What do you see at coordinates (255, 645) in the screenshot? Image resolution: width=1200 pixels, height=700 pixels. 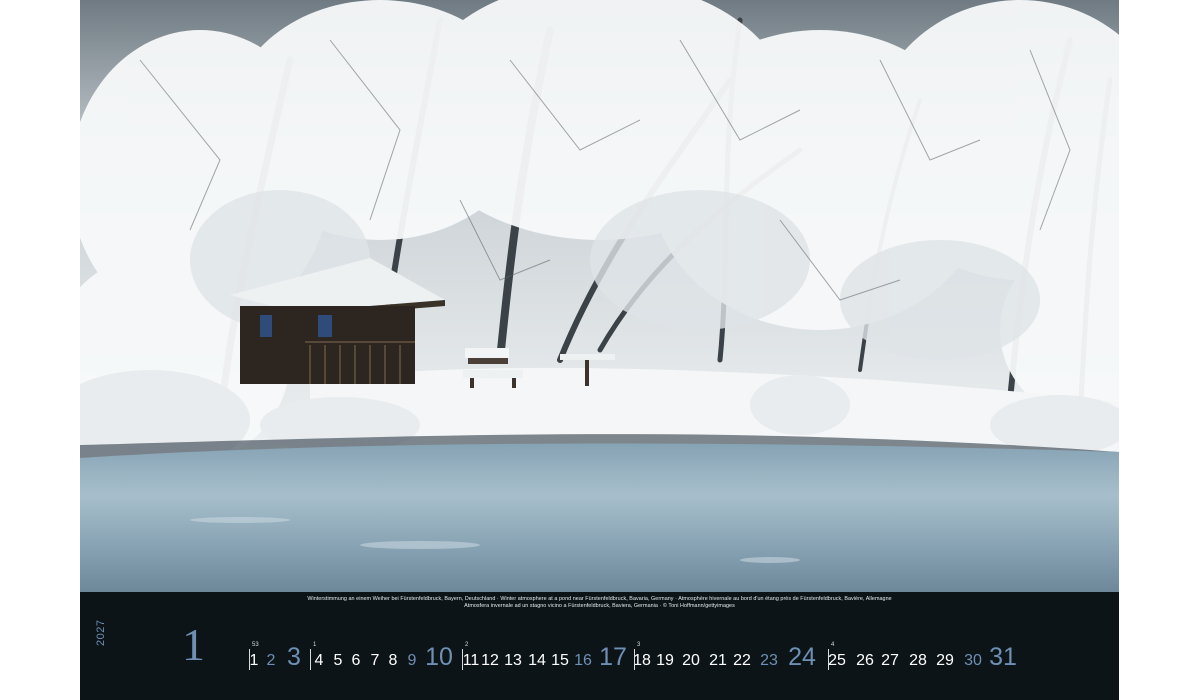 I see `week-number: 53` at bounding box center [255, 645].